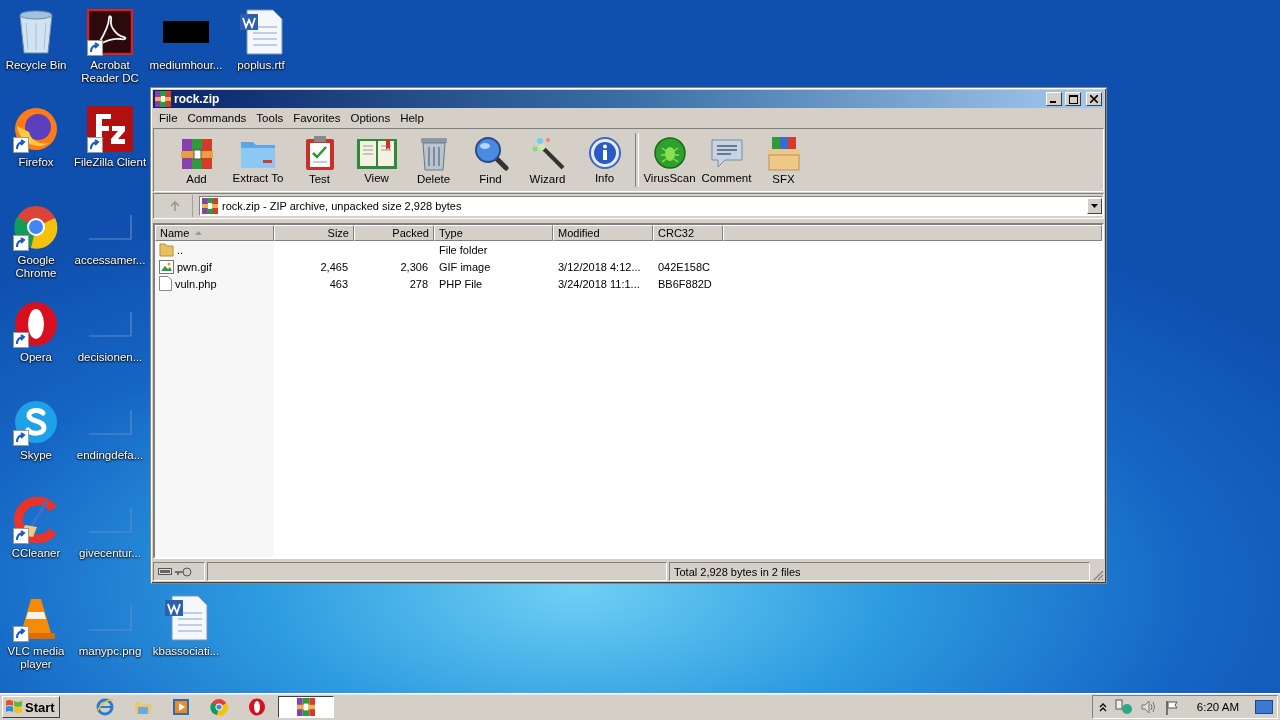  Describe the element at coordinates (36, 32) in the screenshot. I see `recycle-bin-icon` at that location.